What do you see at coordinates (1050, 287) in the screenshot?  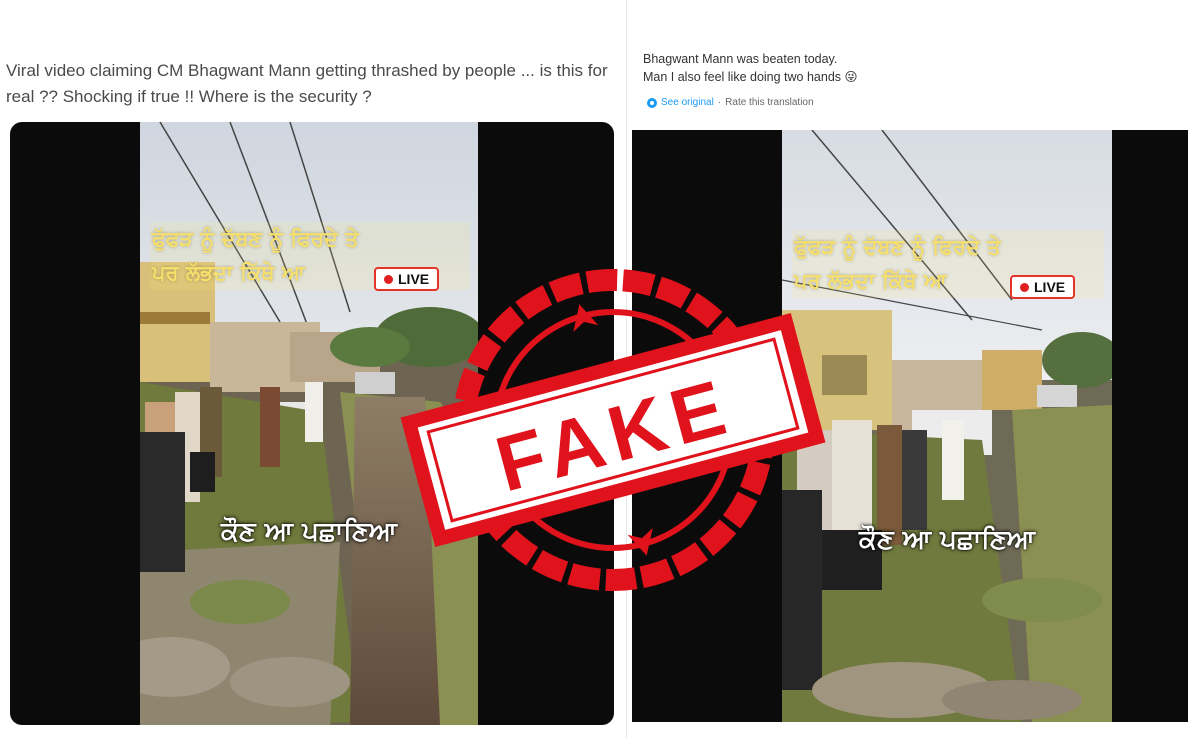 I see `live-label: LIVE` at bounding box center [1050, 287].